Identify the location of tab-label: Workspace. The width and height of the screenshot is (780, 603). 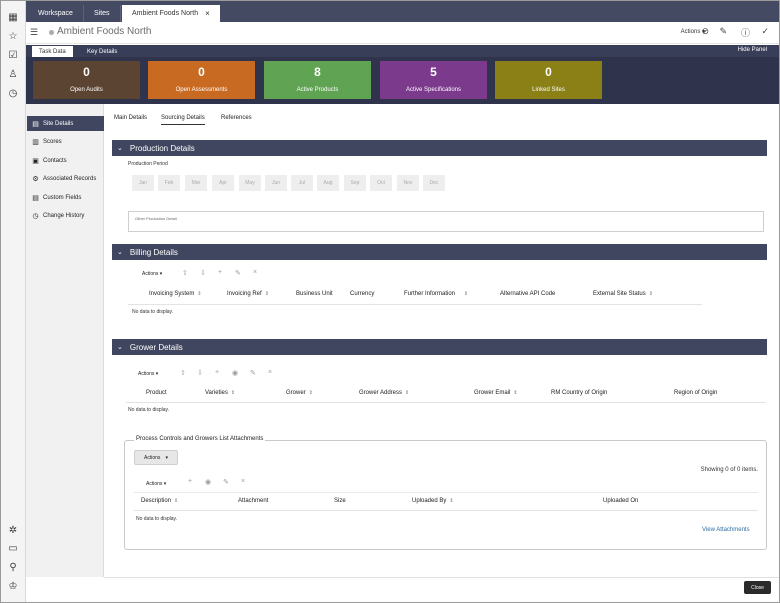
(55, 13).